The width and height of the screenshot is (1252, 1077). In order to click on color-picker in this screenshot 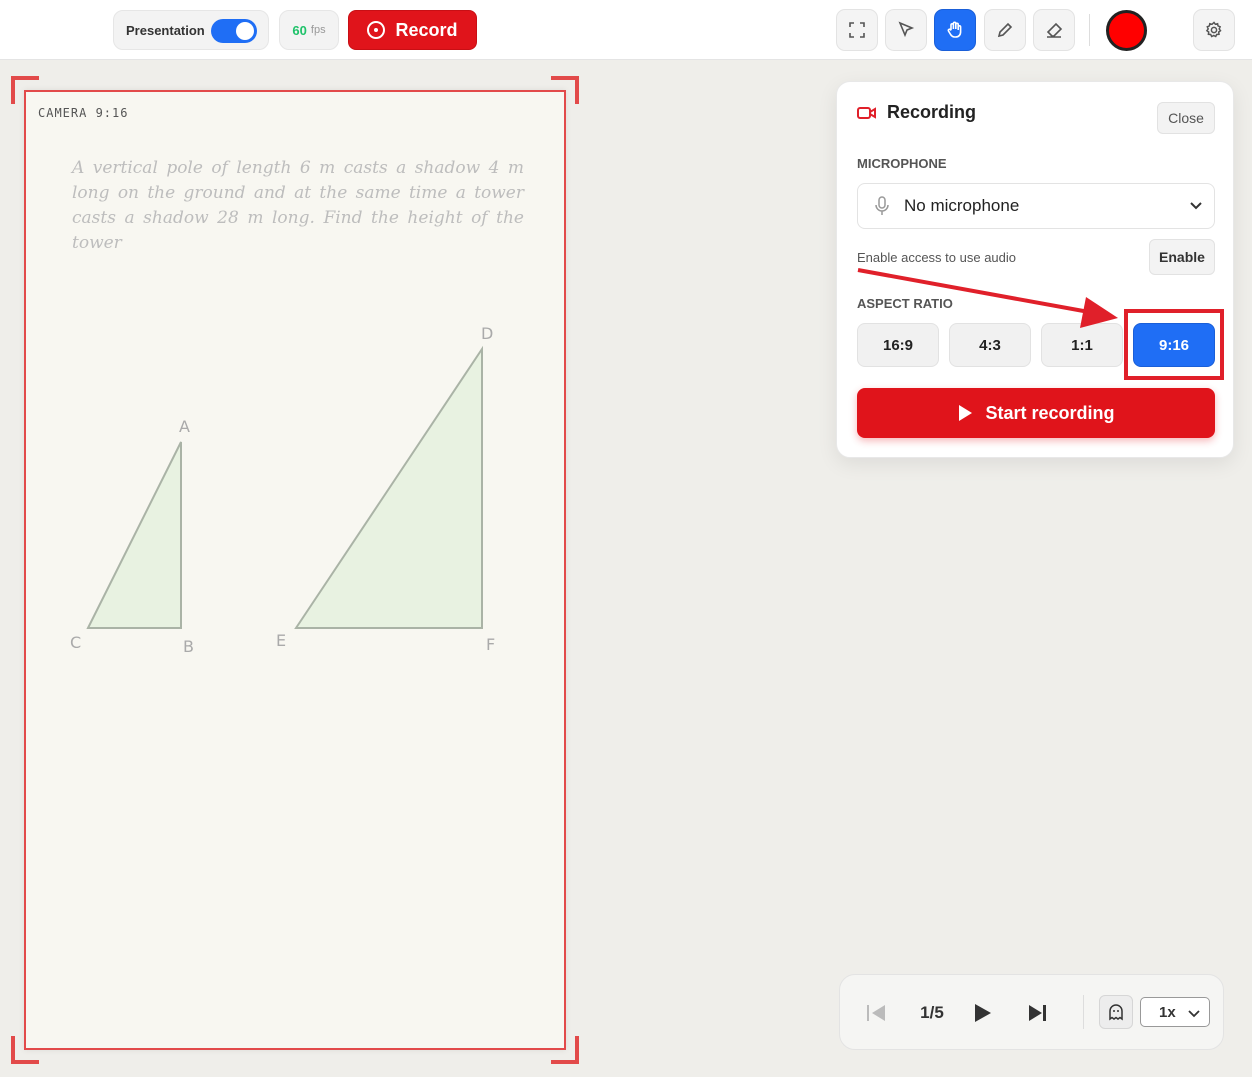, I will do `click(1126, 30)`.